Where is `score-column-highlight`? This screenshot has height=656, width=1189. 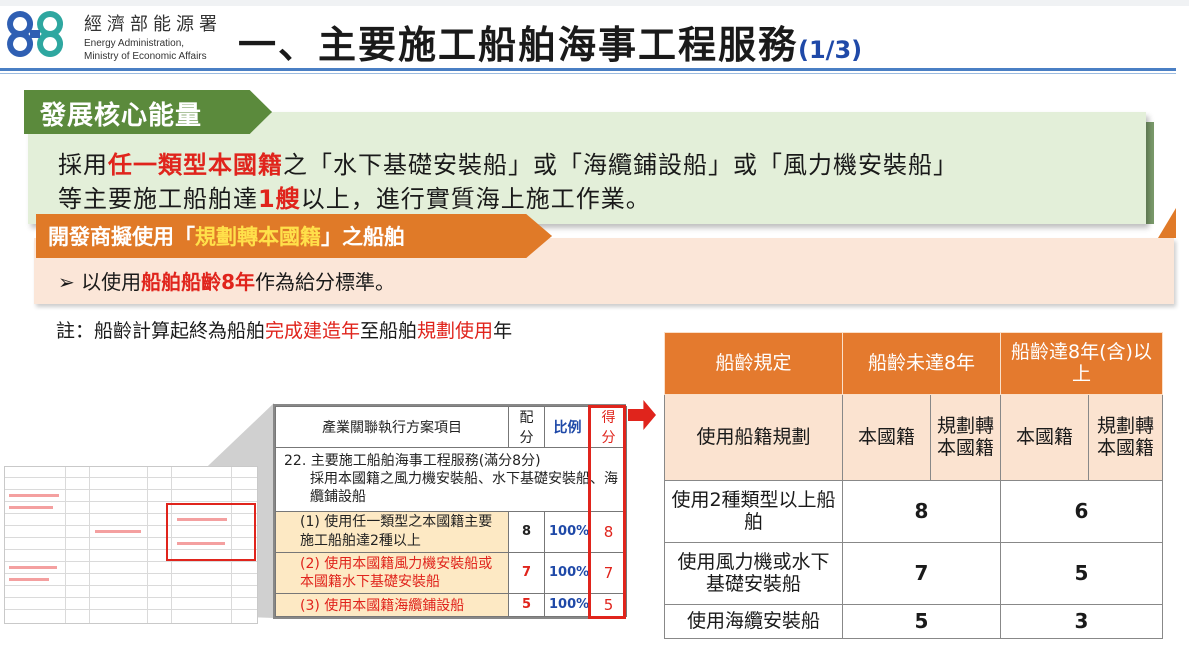 score-column-highlight is located at coordinates (607, 512).